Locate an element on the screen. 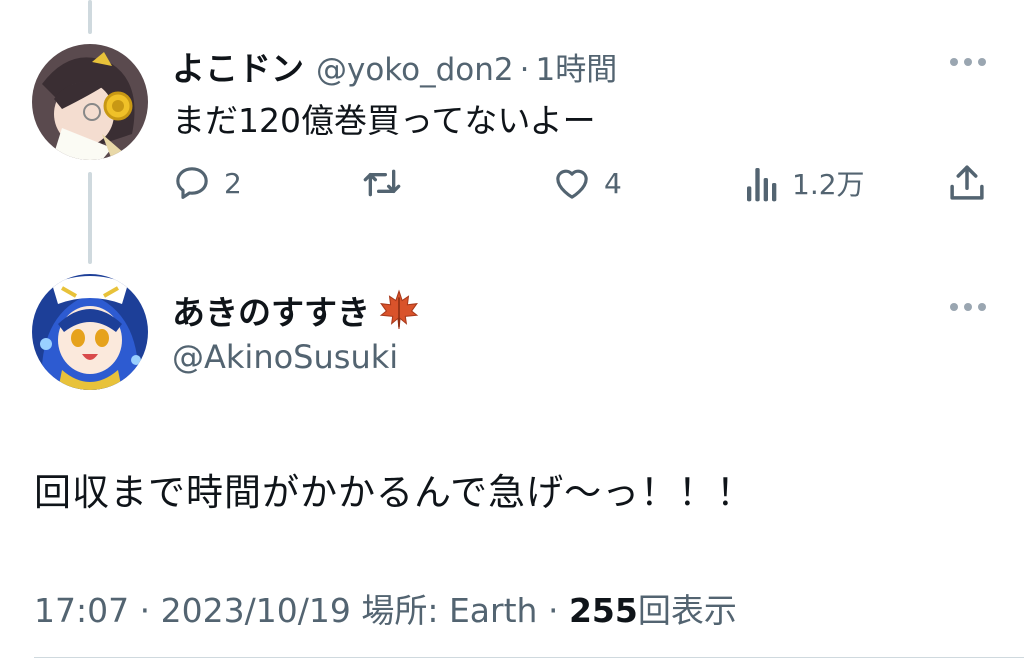  location-label: 場所: is located at coordinates (400, 610).